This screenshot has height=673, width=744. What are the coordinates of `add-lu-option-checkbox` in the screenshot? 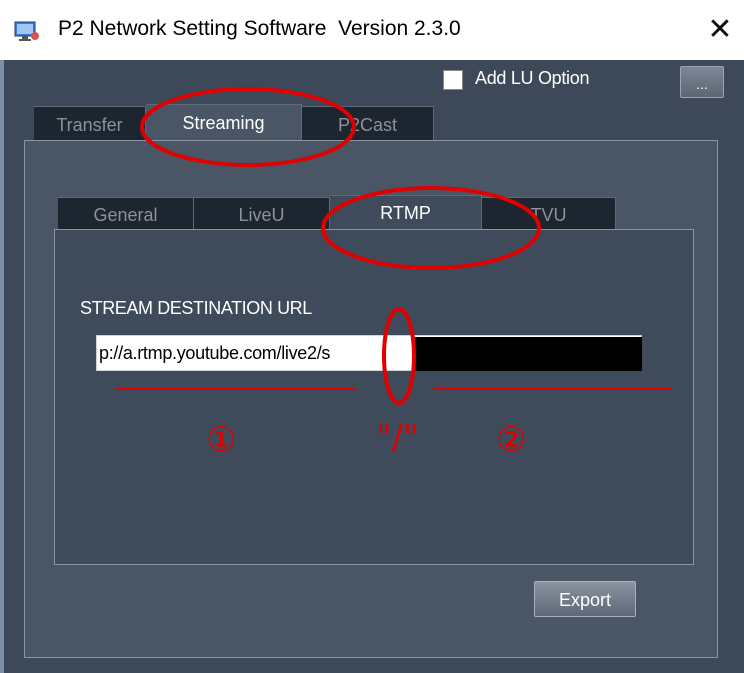 It's located at (453, 80).